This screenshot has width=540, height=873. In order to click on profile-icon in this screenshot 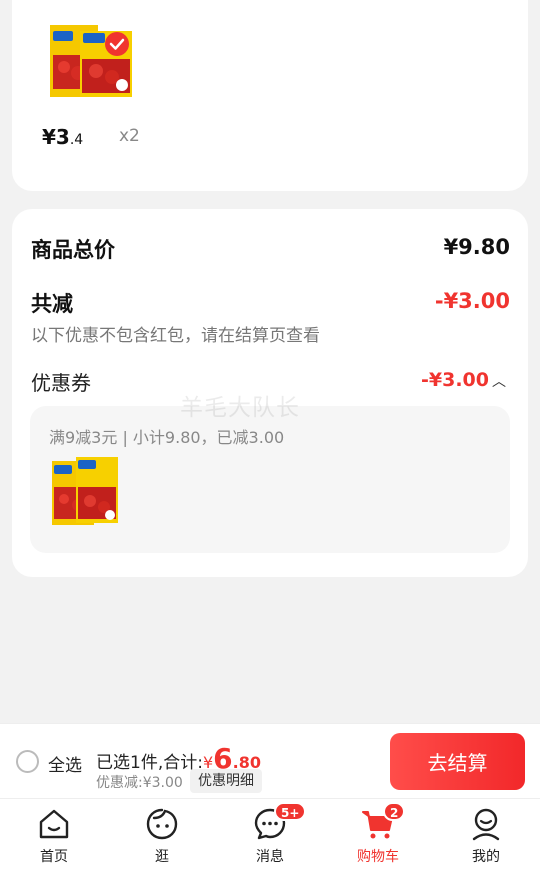, I will do `click(486, 824)`.